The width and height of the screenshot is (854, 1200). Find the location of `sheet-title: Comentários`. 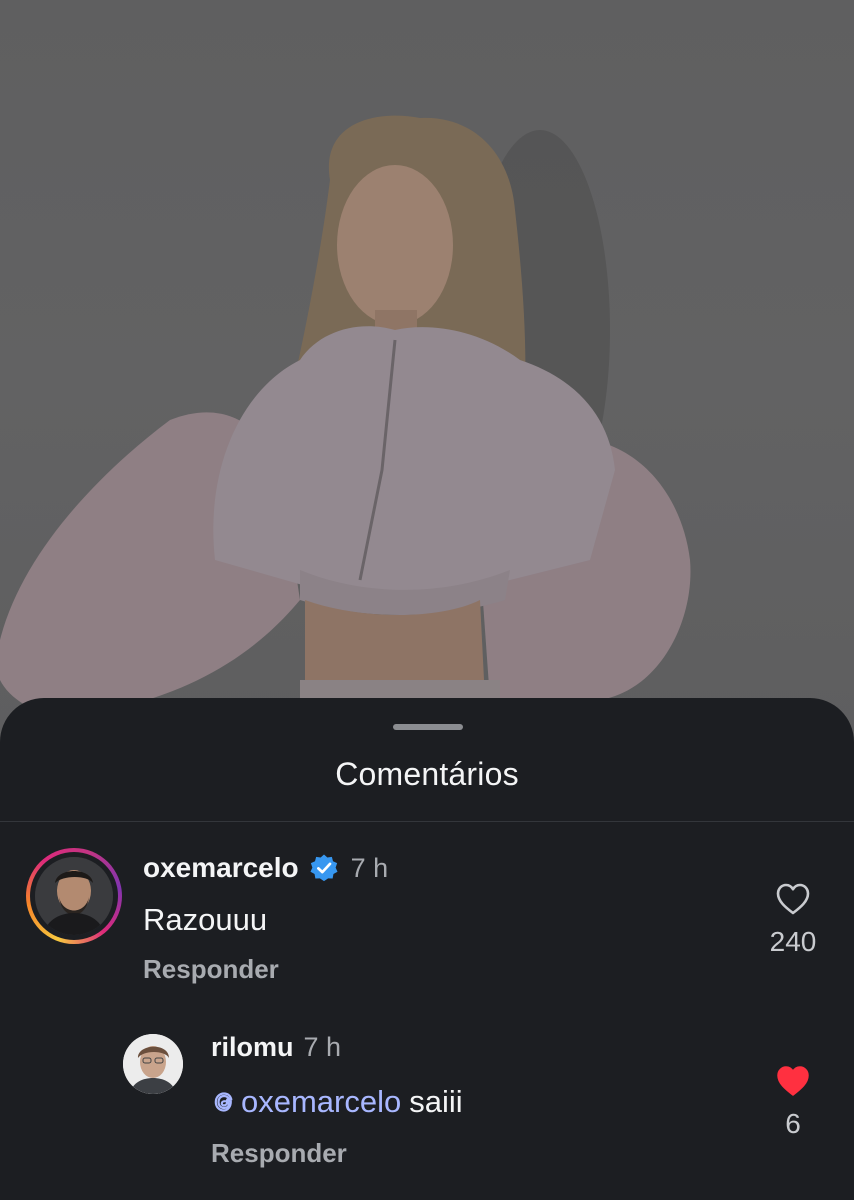

sheet-title: Comentários is located at coordinates (427, 774).